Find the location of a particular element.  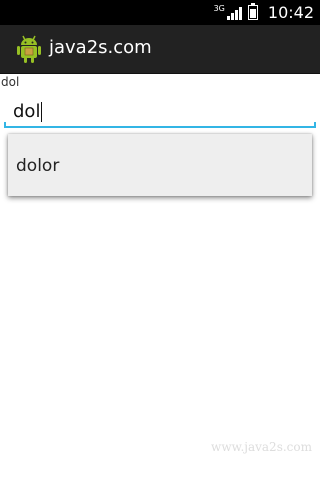

status-bar: 3G 10:42 is located at coordinates (160, 12).